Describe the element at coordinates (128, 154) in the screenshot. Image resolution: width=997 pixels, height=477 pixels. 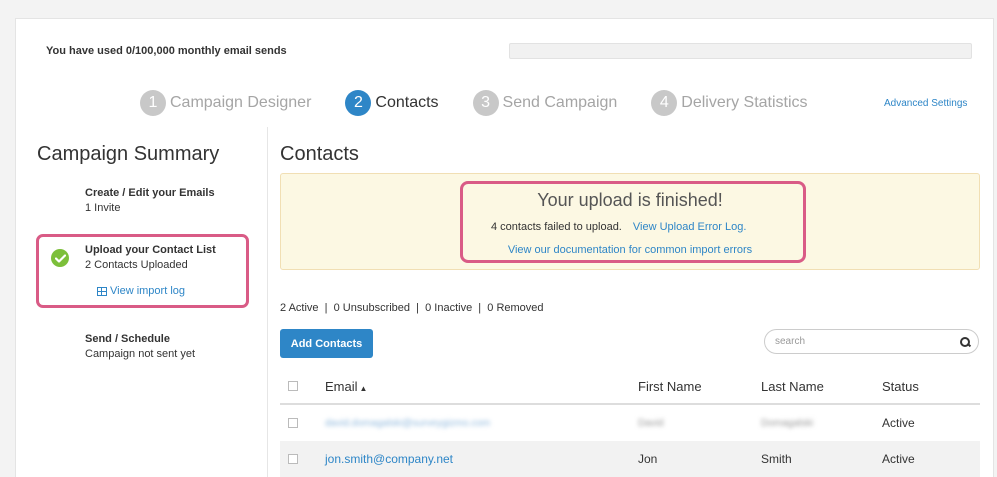
I see `sidebar-title: Campaign Summary` at that location.